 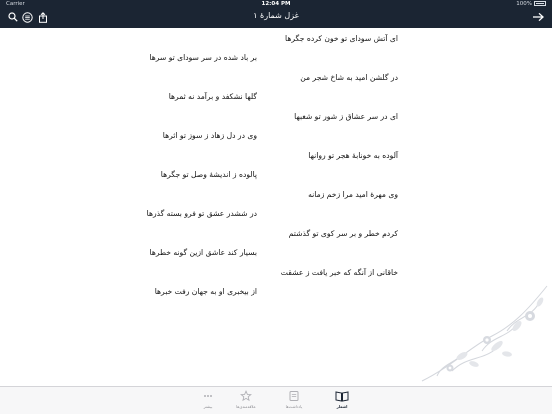 I want to click on status-time: 12:04 PM, so click(x=276, y=4).